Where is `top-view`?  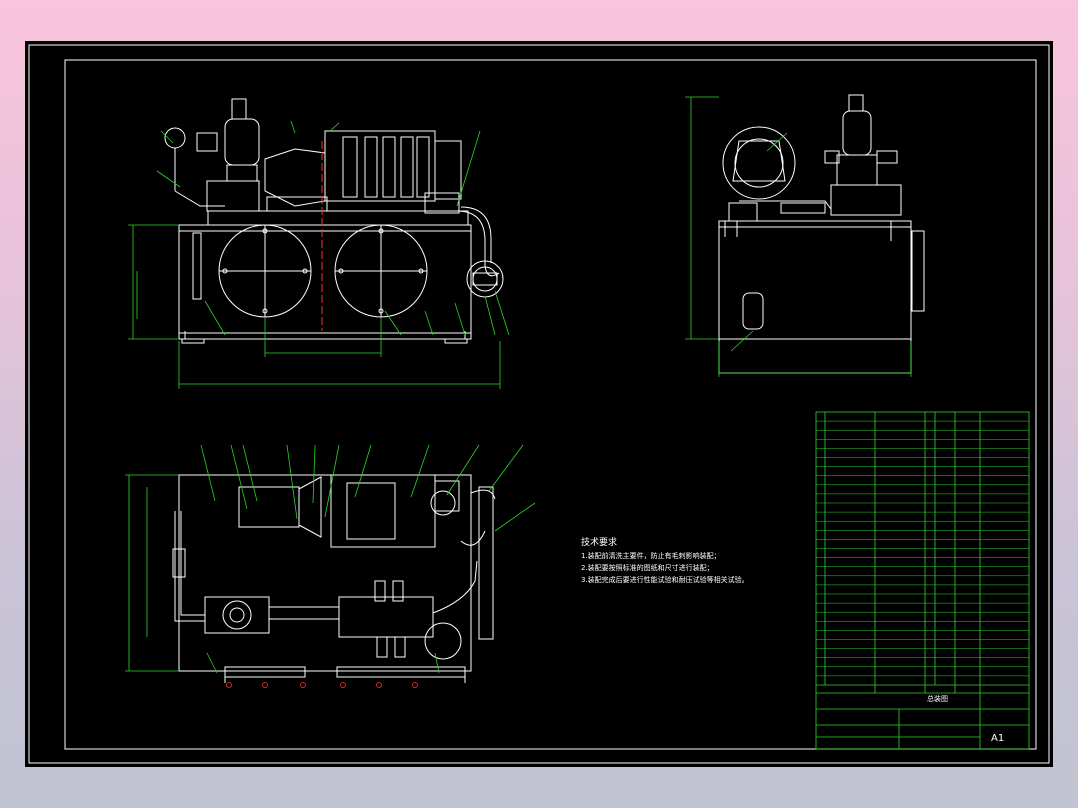
top-view is located at coordinates (334, 578).